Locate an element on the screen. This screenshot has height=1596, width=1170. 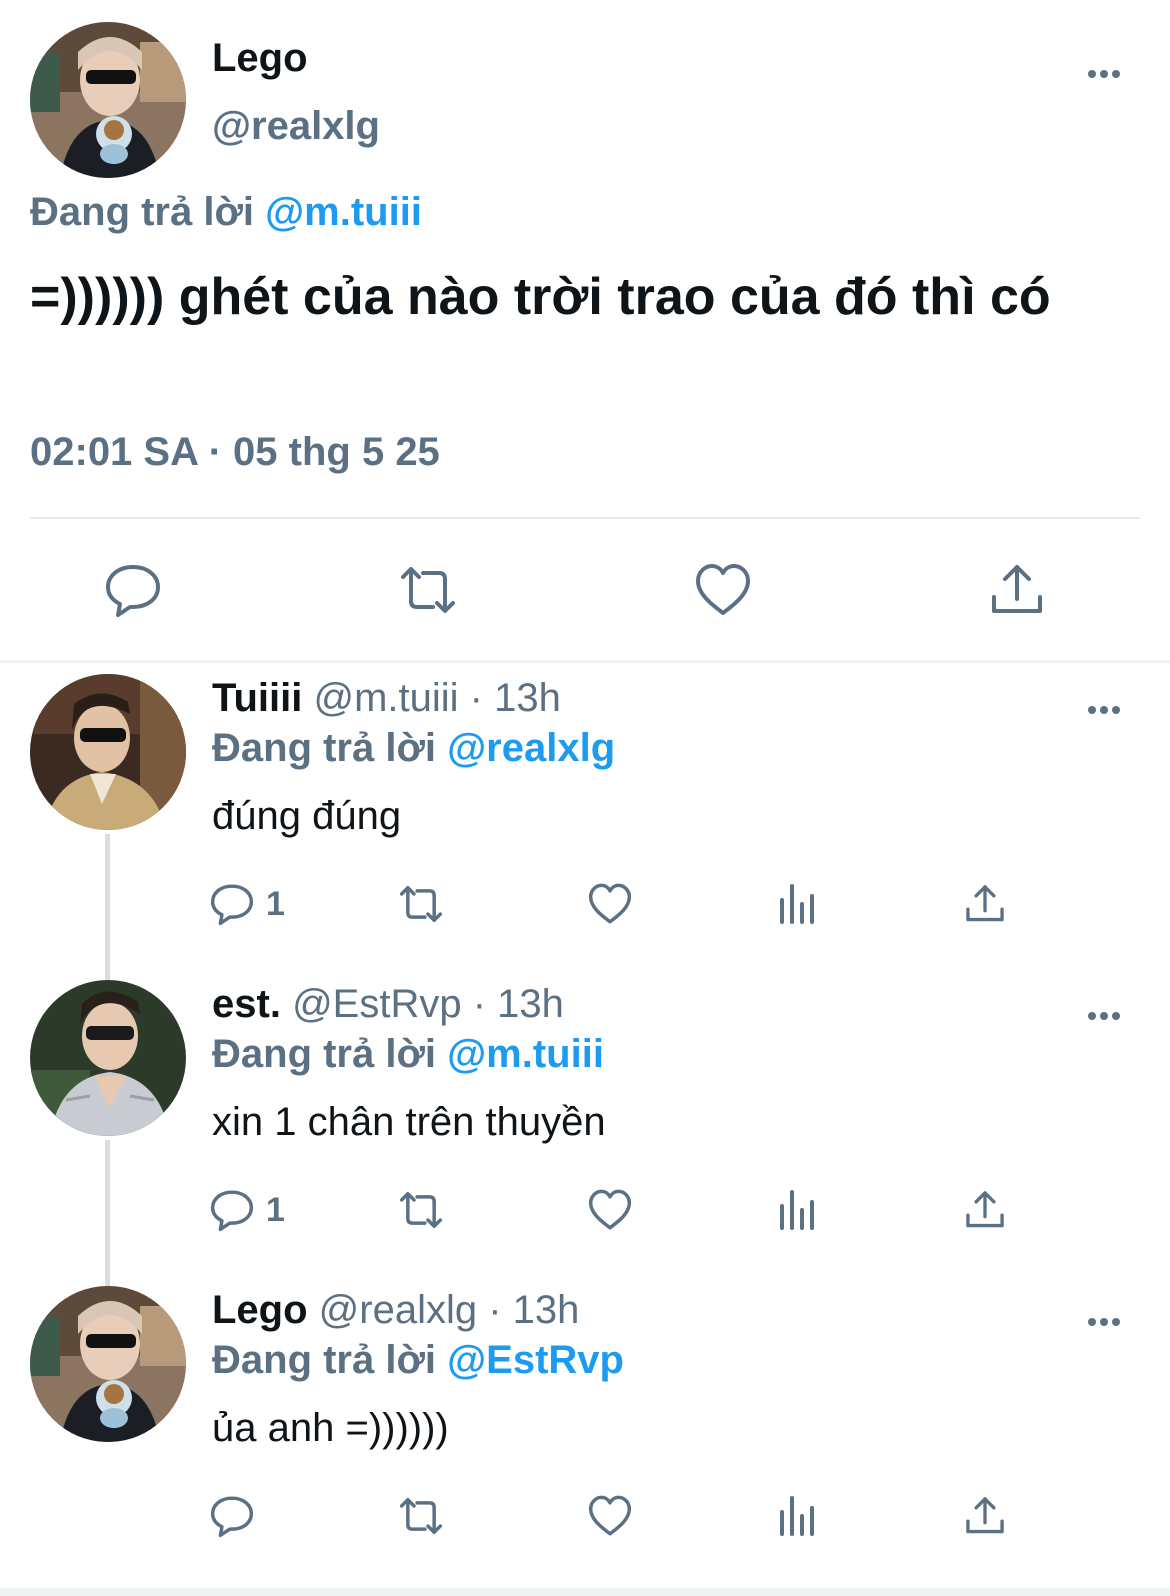
author-name: Tuiiii is located at coordinates (257, 698).